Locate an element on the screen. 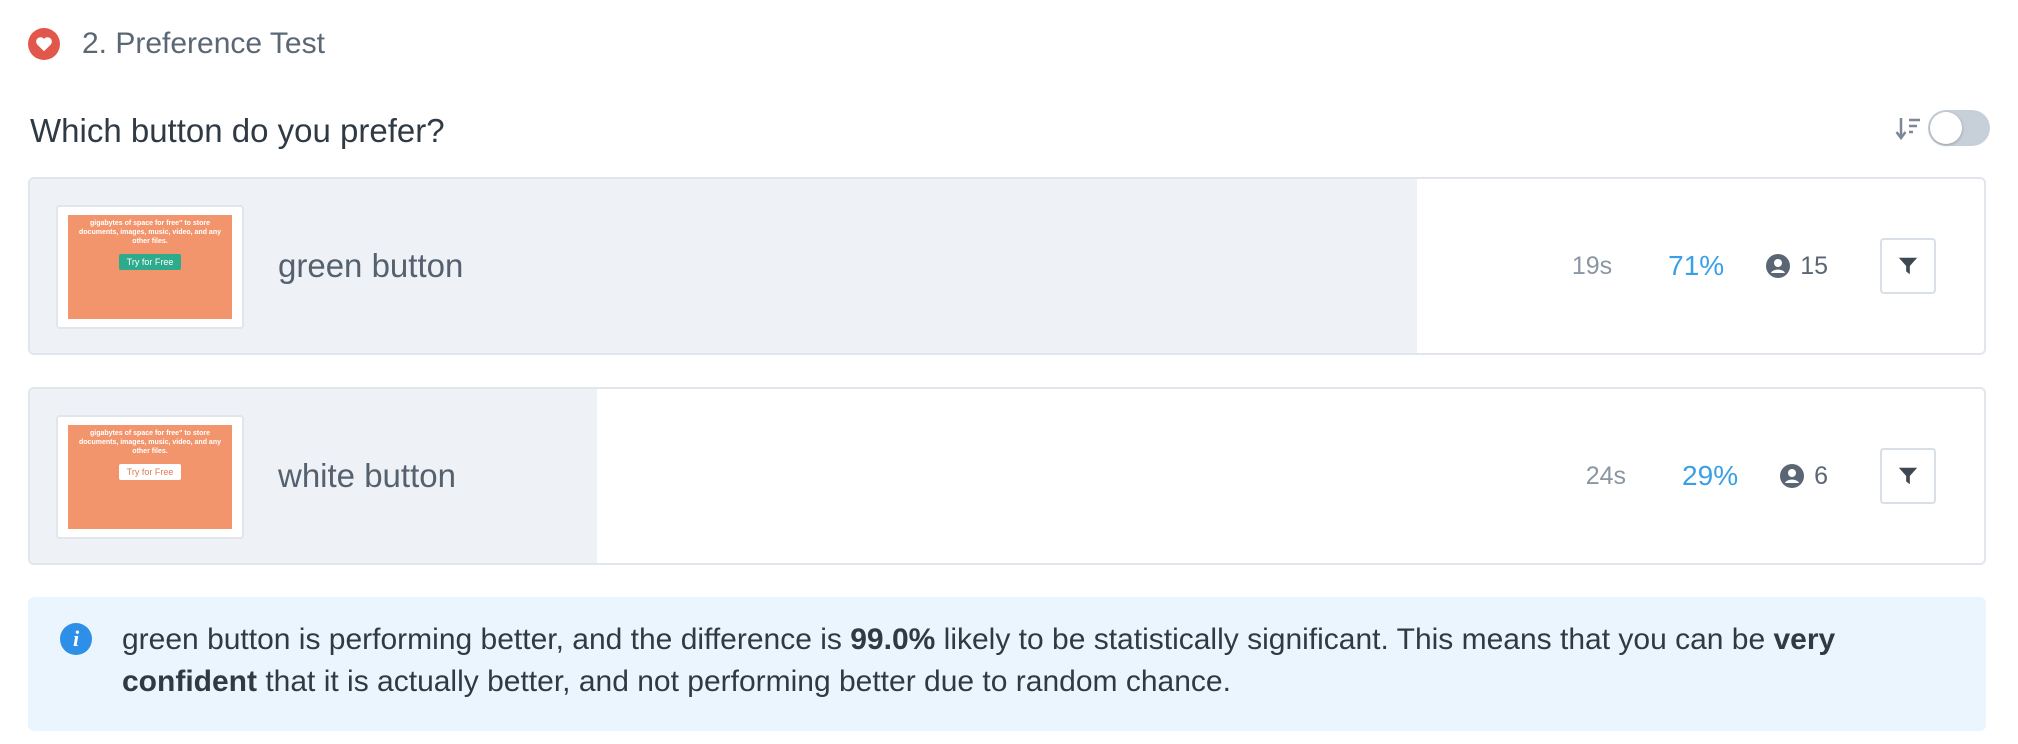 This screenshot has height=744, width=2018. preference-percent: 71% is located at coordinates (1696, 265).